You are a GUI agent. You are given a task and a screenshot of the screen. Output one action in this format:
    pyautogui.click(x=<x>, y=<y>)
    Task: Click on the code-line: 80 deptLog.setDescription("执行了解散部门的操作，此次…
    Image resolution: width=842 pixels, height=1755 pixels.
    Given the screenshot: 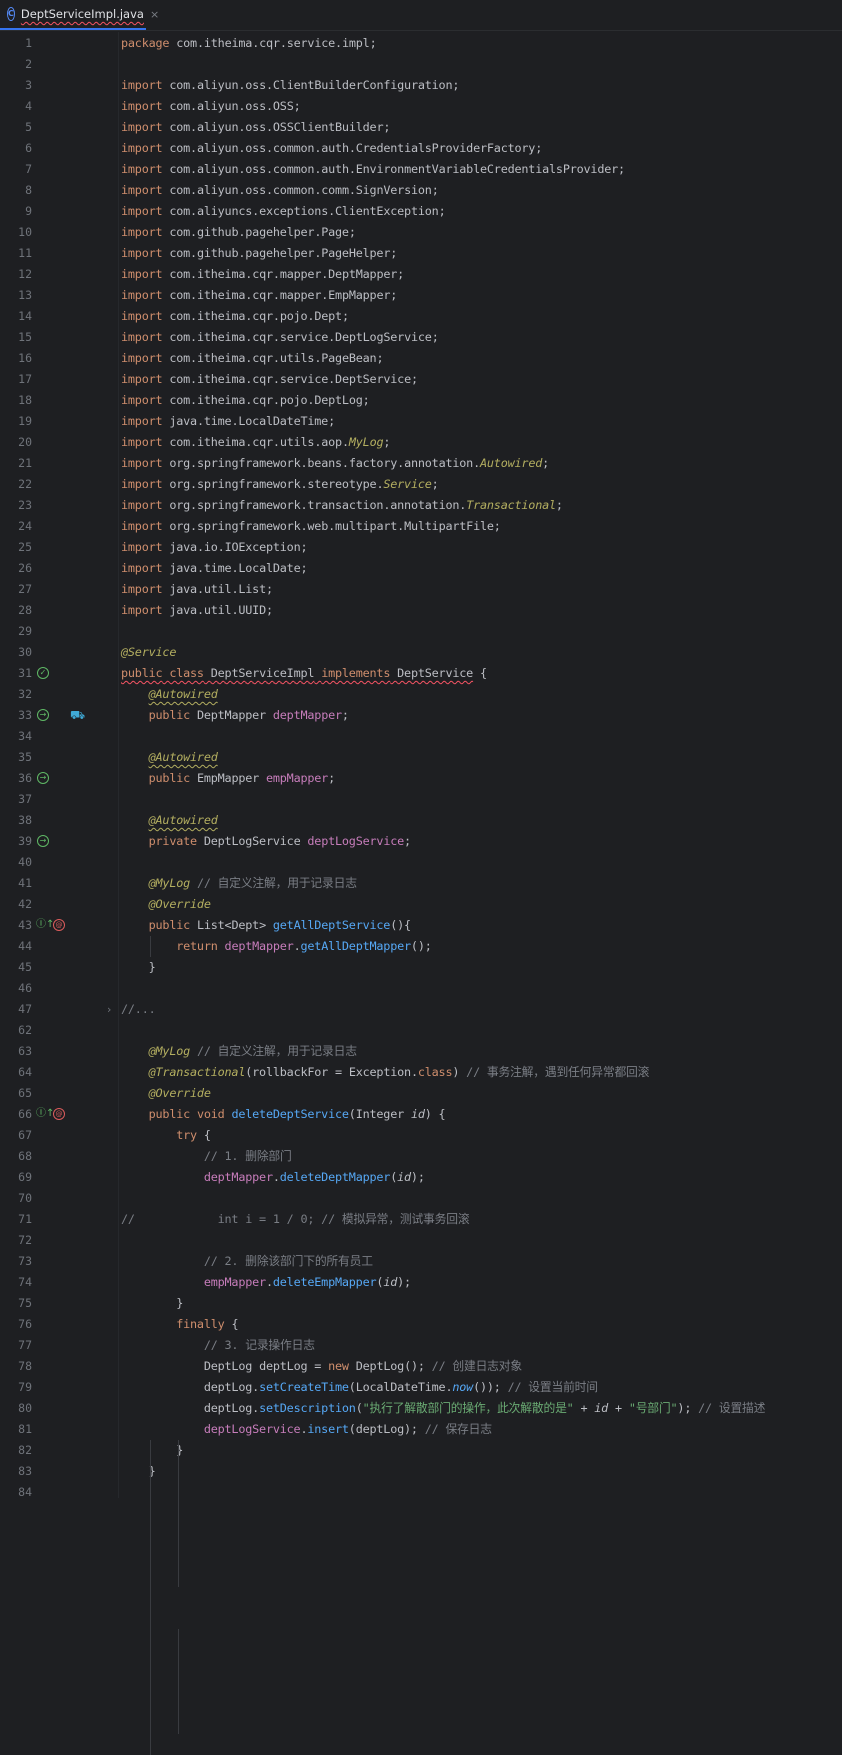 What is the action you would take?
    pyautogui.click(x=421, y=1408)
    